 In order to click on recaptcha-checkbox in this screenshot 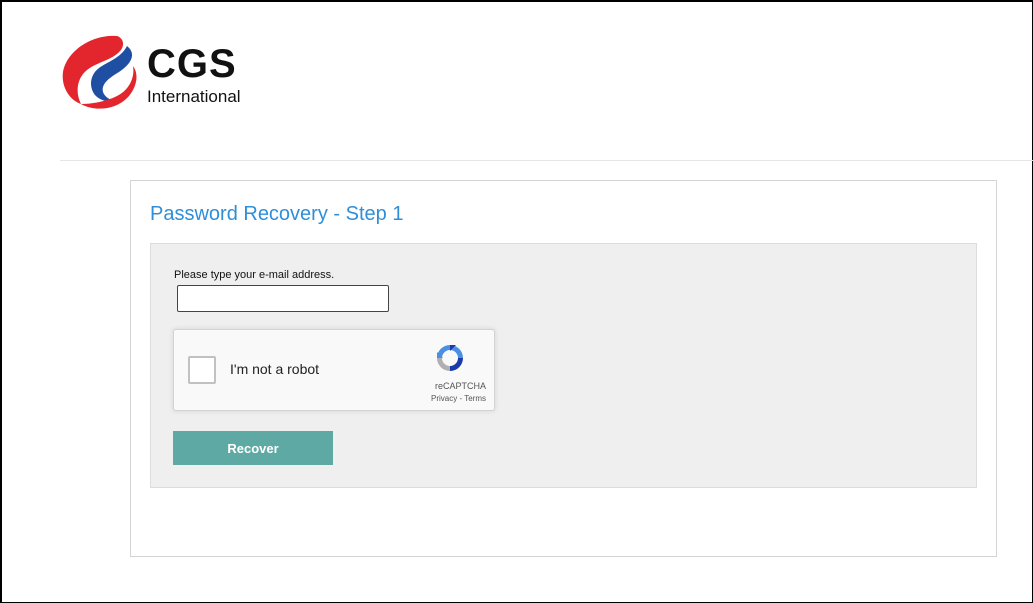, I will do `click(202, 370)`.